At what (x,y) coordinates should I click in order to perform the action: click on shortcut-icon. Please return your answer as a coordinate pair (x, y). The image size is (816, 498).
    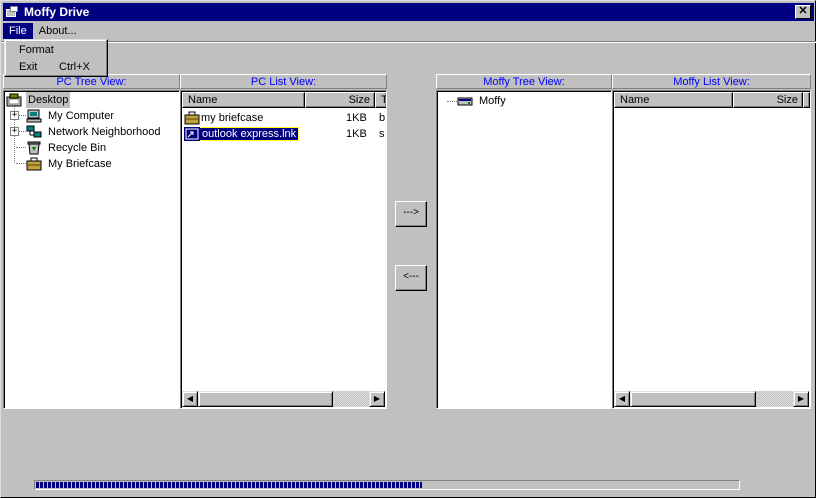
    Looking at the image, I should click on (192, 134).